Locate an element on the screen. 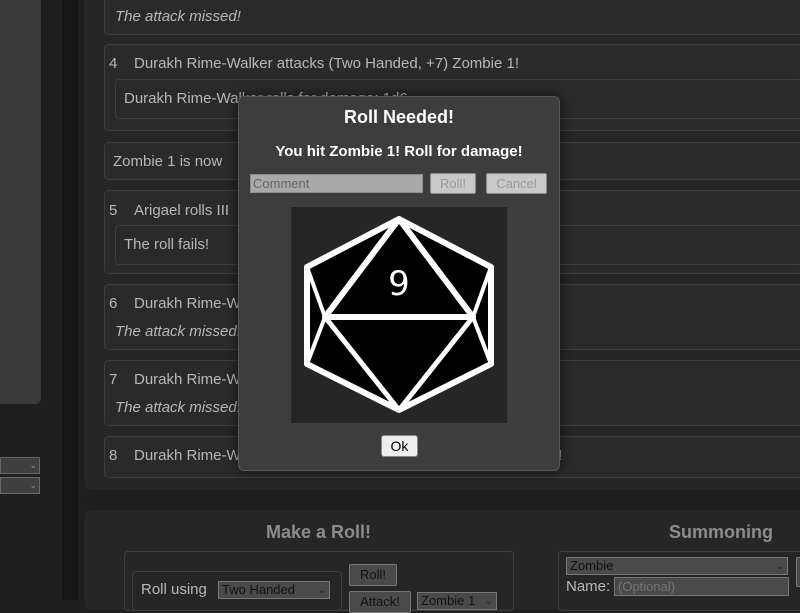  ok-button: Ok is located at coordinates (399, 446).